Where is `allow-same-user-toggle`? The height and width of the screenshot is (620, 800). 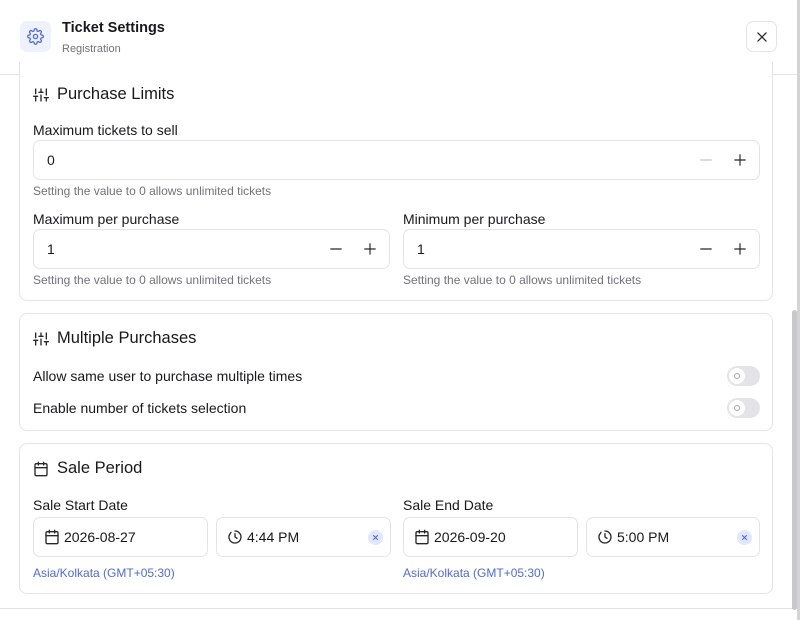 allow-same-user-toggle is located at coordinates (743, 376).